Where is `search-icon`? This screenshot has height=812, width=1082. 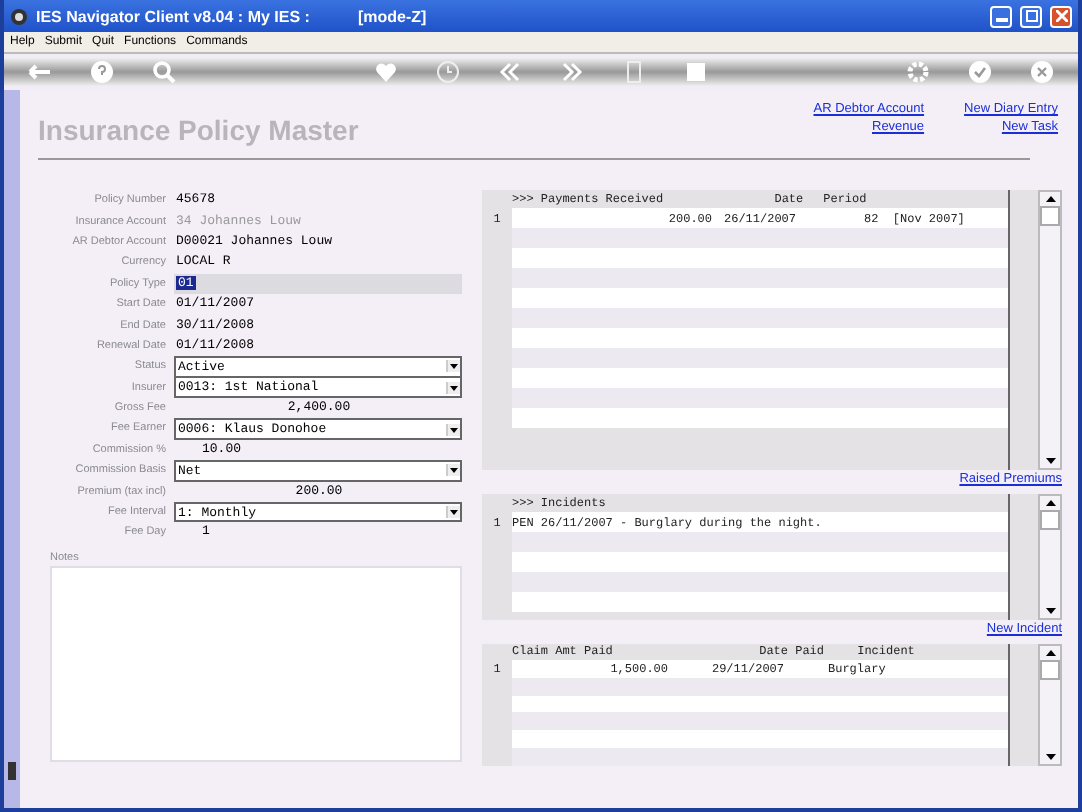 search-icon is located at coordinates (164, 72).